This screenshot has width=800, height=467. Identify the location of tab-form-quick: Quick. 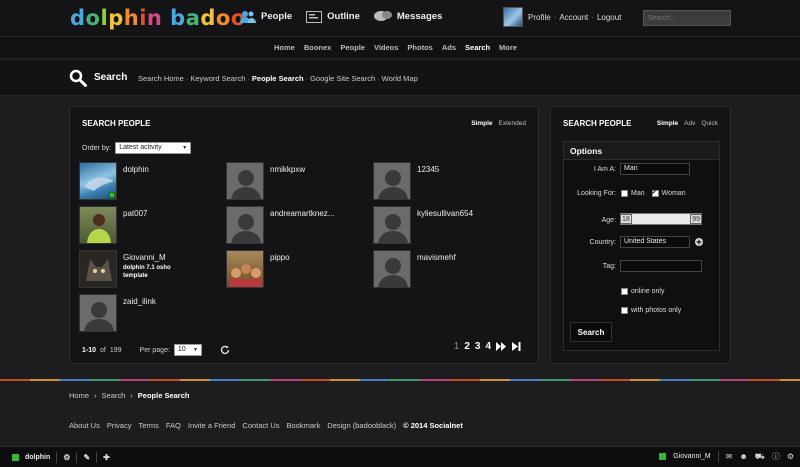
(709, 123).